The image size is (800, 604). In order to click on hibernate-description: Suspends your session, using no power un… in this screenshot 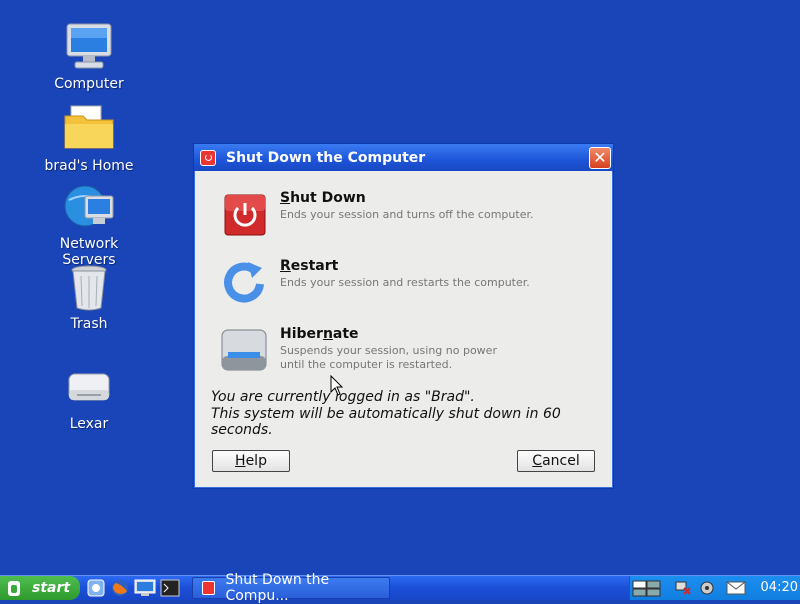, I will do `click(388, 357)`.